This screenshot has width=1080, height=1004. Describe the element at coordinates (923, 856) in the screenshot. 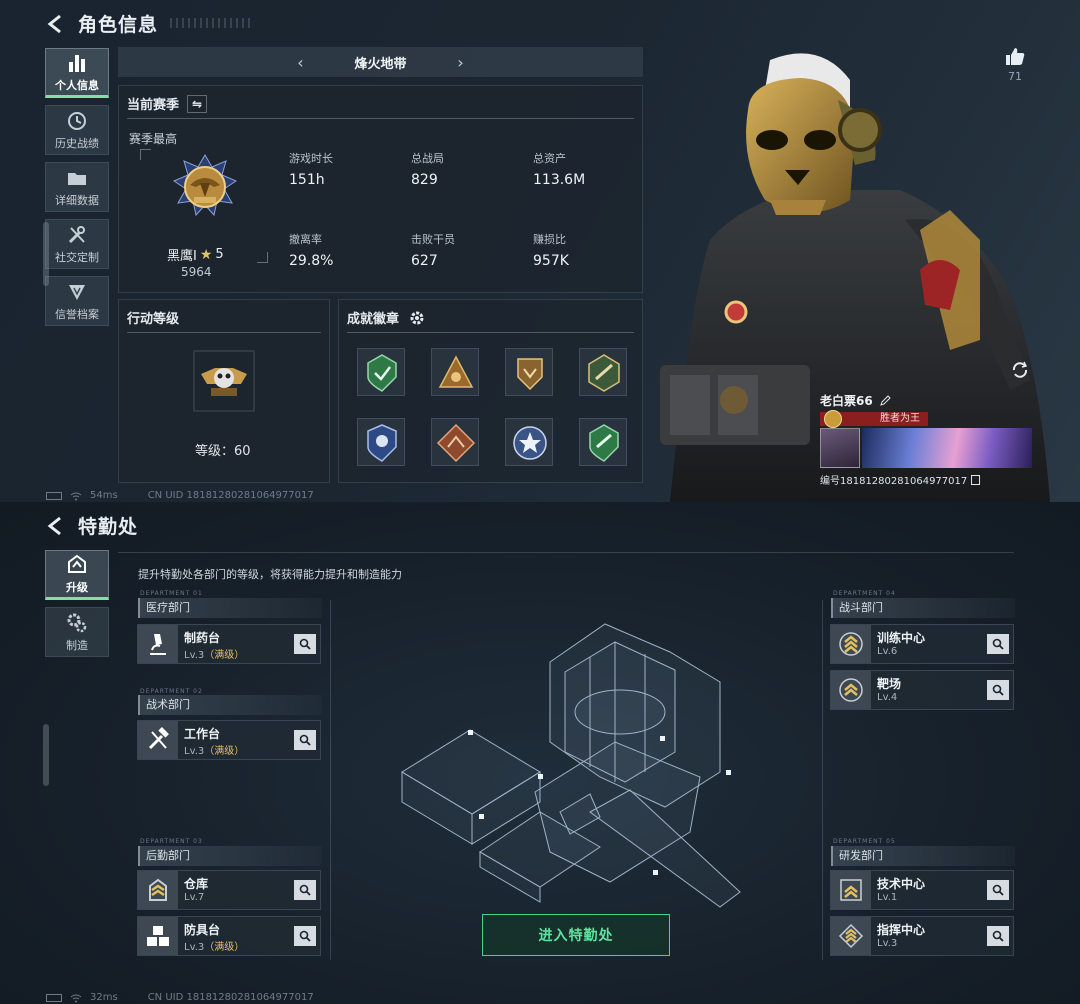

I see `dept-rnd-header: 研发部门` at that location.